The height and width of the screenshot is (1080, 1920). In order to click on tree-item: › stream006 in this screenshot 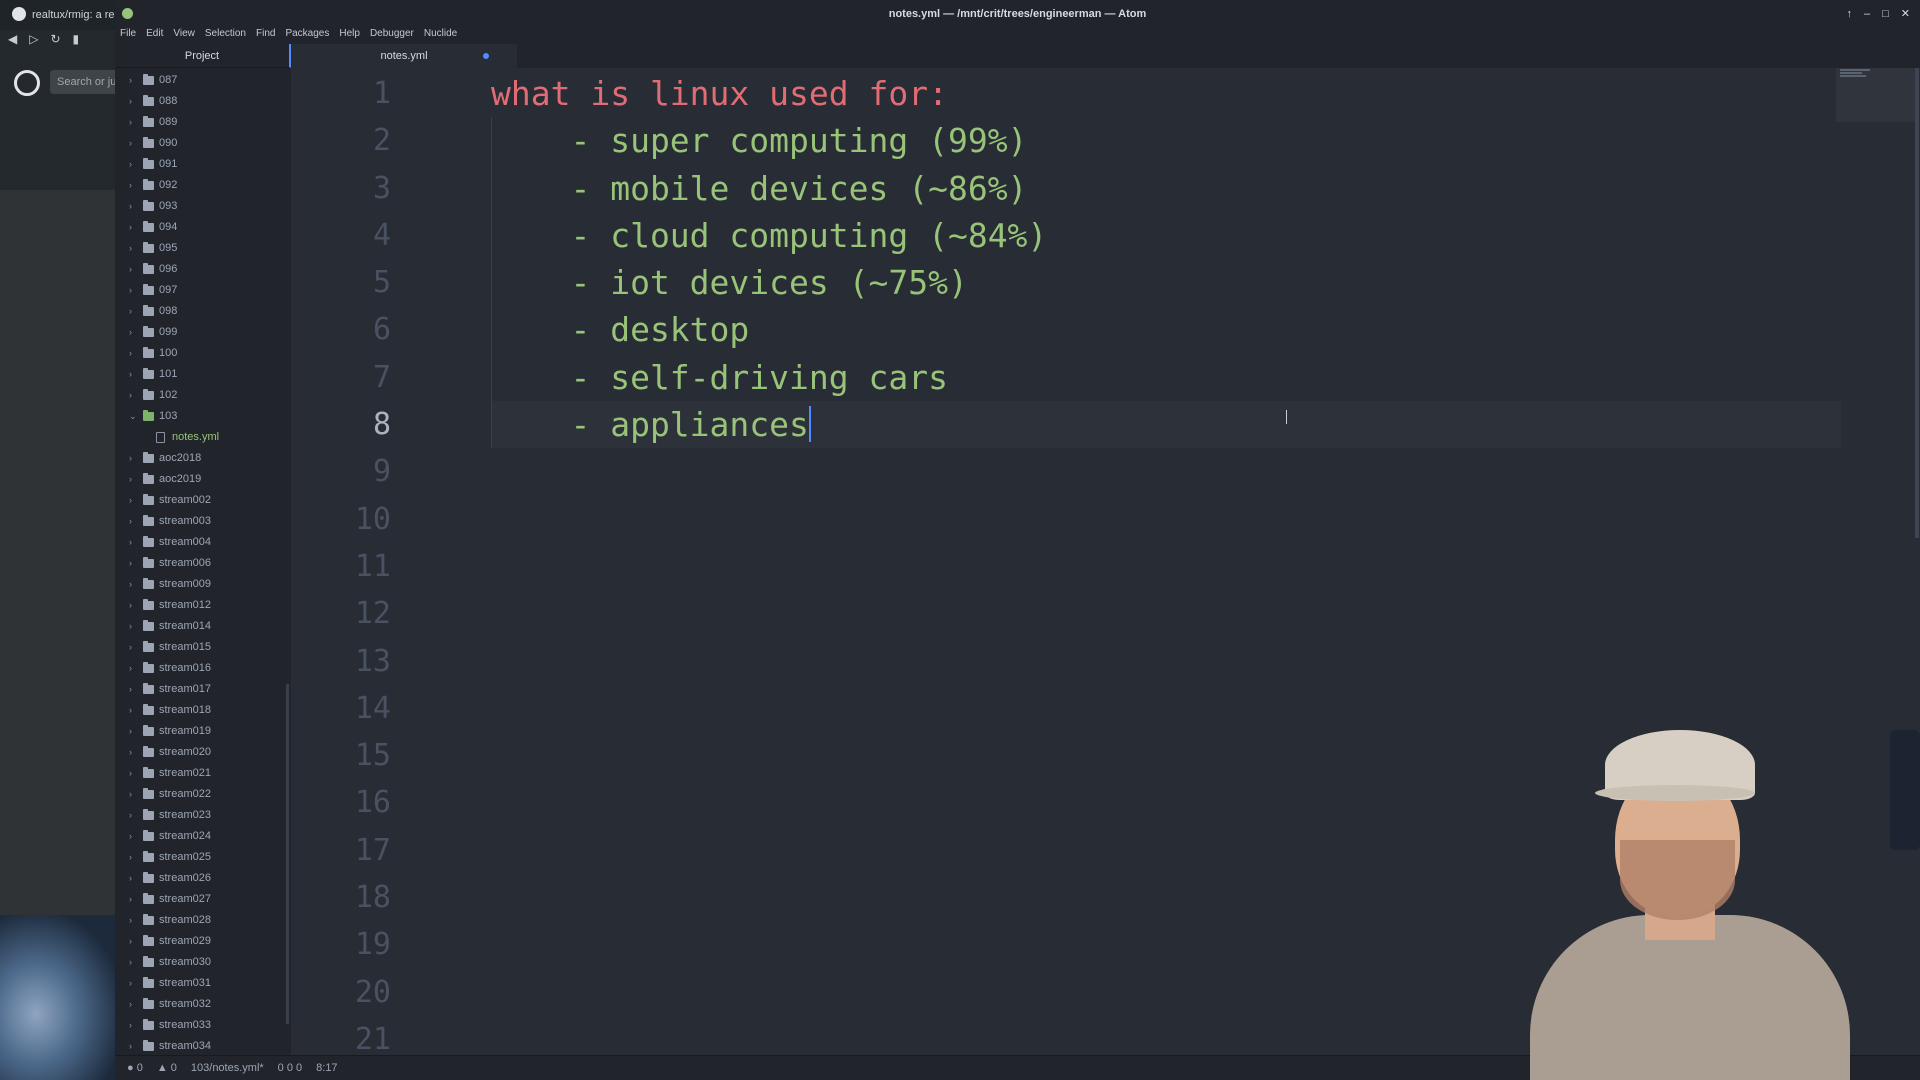, I will do `click(203, 563)`.